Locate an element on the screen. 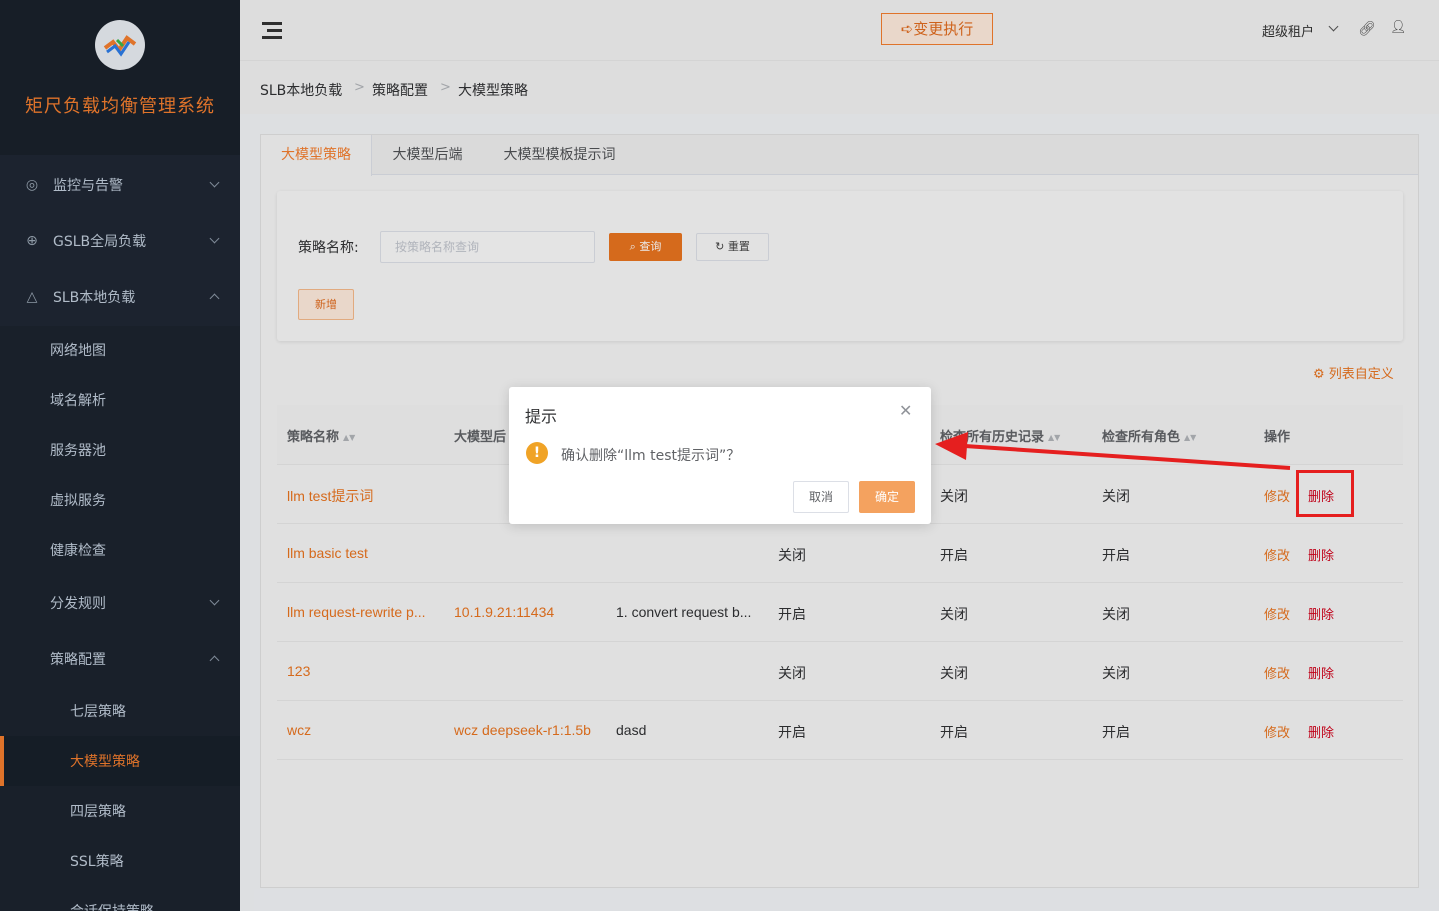 The width and height of the screenshot is (1439, 911). dialog-message: 确认删除“llm test提示词”？ is located at coordinates (651, 456).